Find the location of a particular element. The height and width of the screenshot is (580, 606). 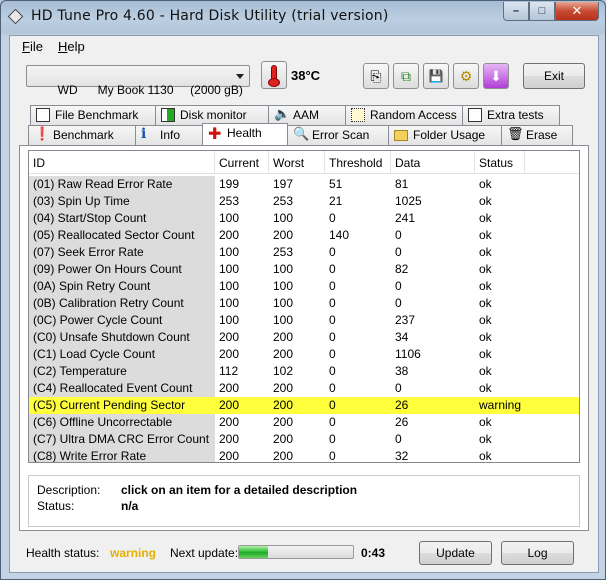

download-button: ⬇ is located at coordinates (496, 76).